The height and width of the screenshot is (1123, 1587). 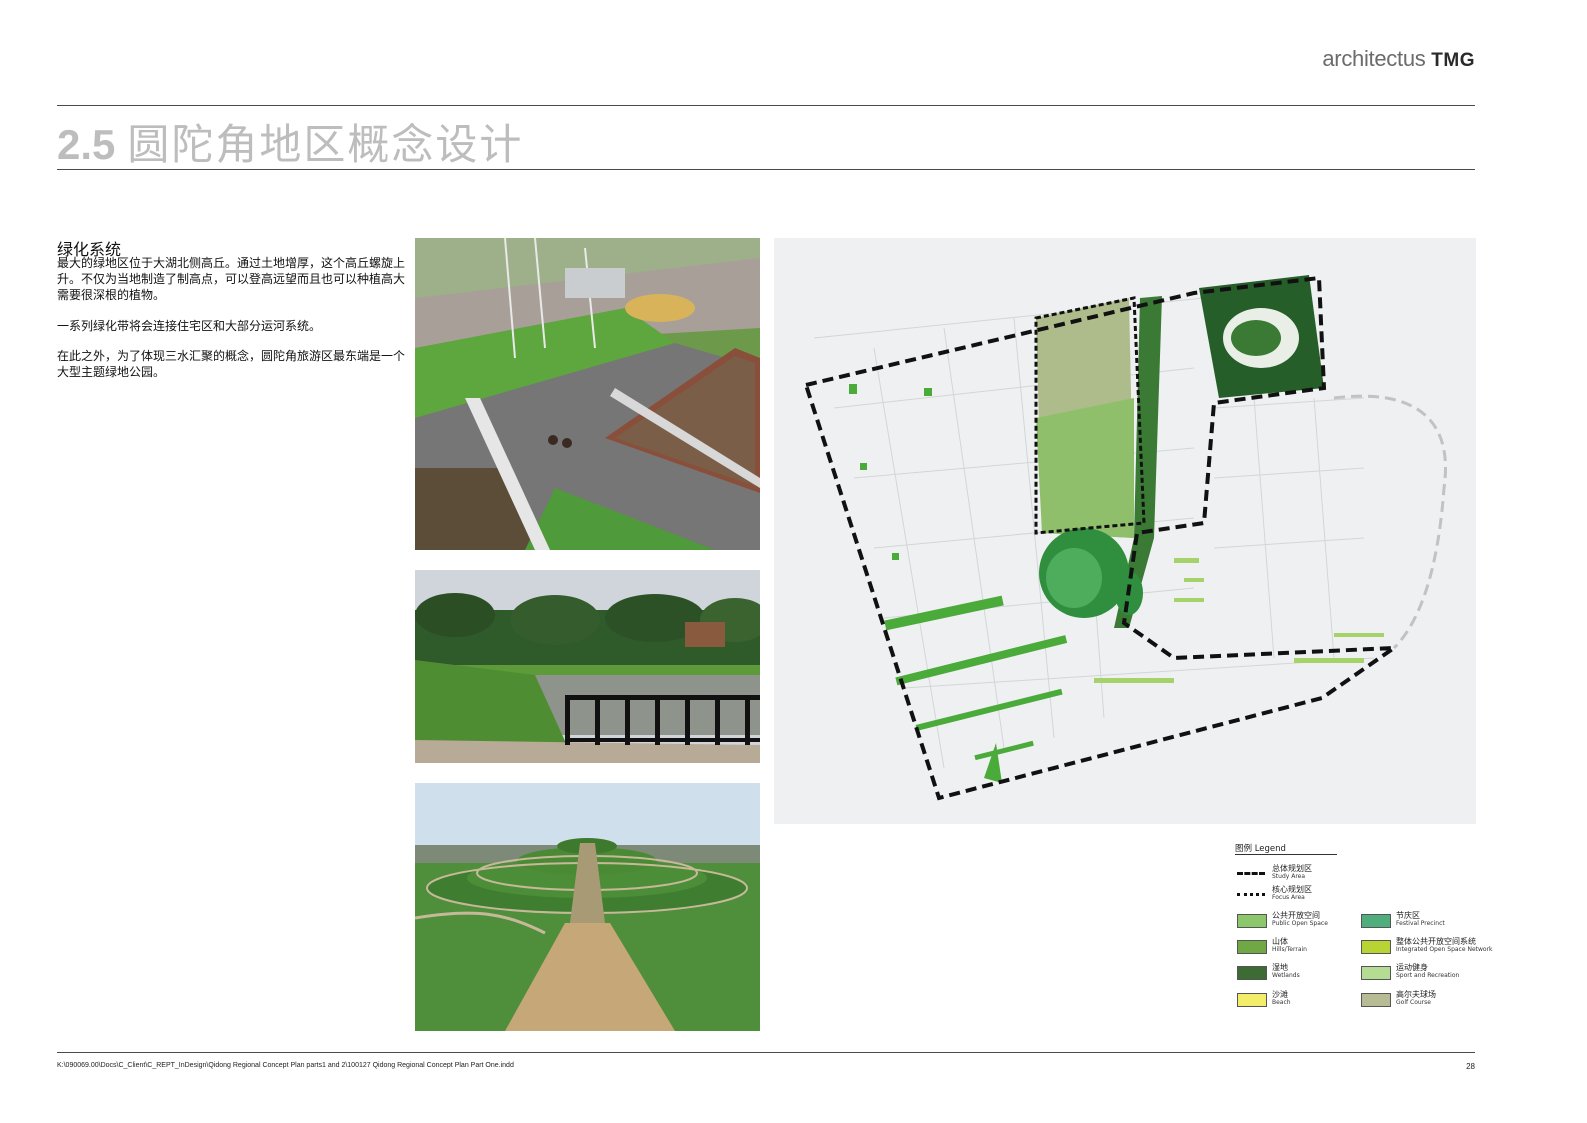 What do you see at coordinates (1444, 949) in the screenshot?
I see `legend-label-en: Integrated Open Space Network` at bounding box center [1444, 949].